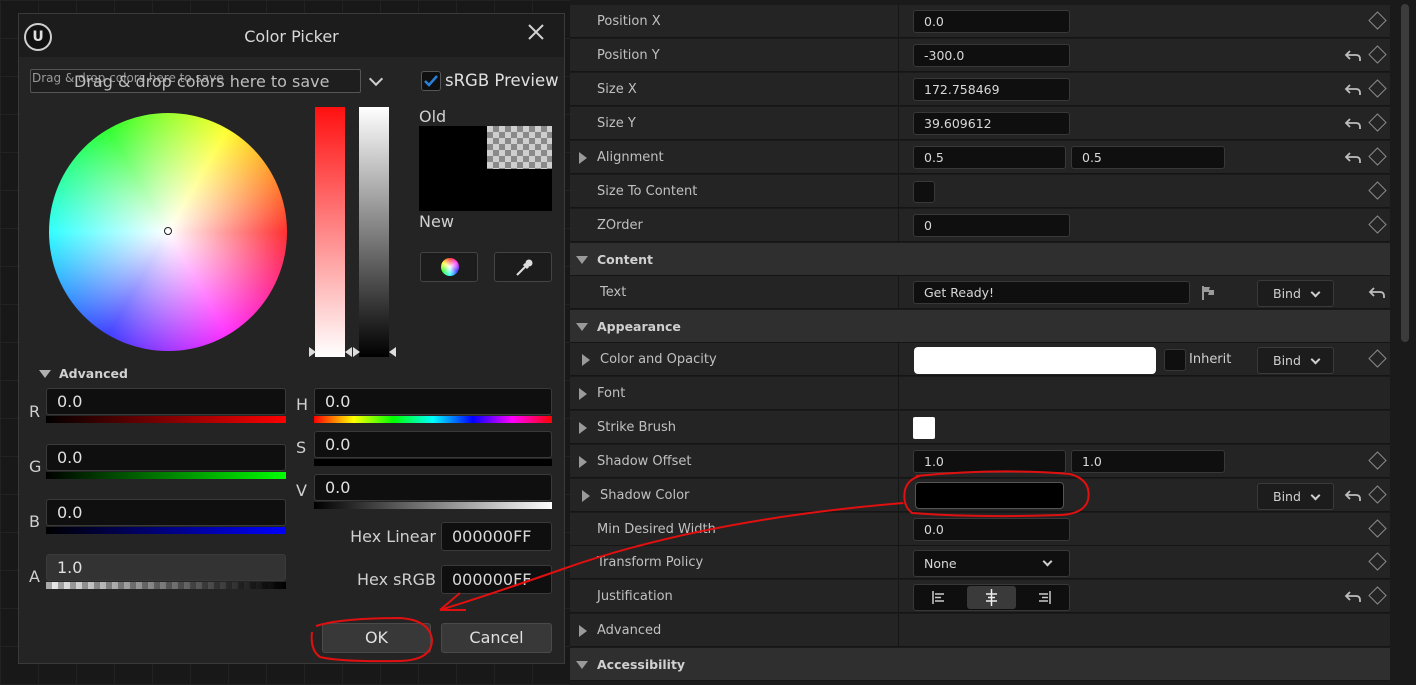  I want to click on advanced-collapse-icon, so click(45, 374).